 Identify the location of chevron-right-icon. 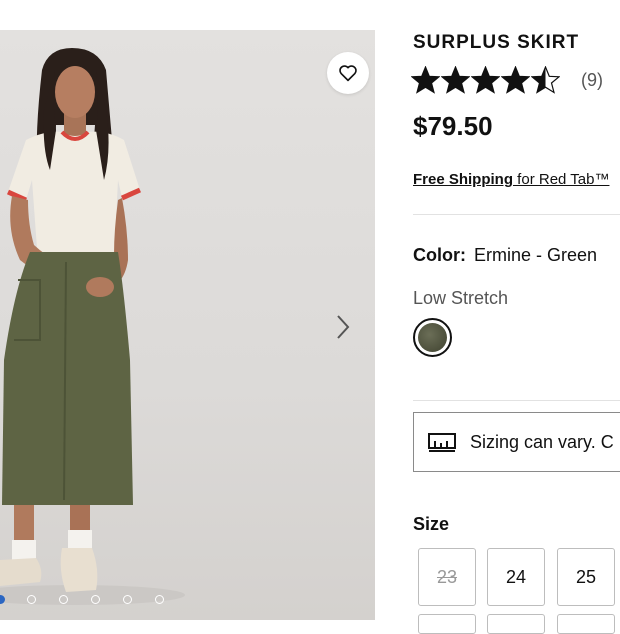
(343, 327).